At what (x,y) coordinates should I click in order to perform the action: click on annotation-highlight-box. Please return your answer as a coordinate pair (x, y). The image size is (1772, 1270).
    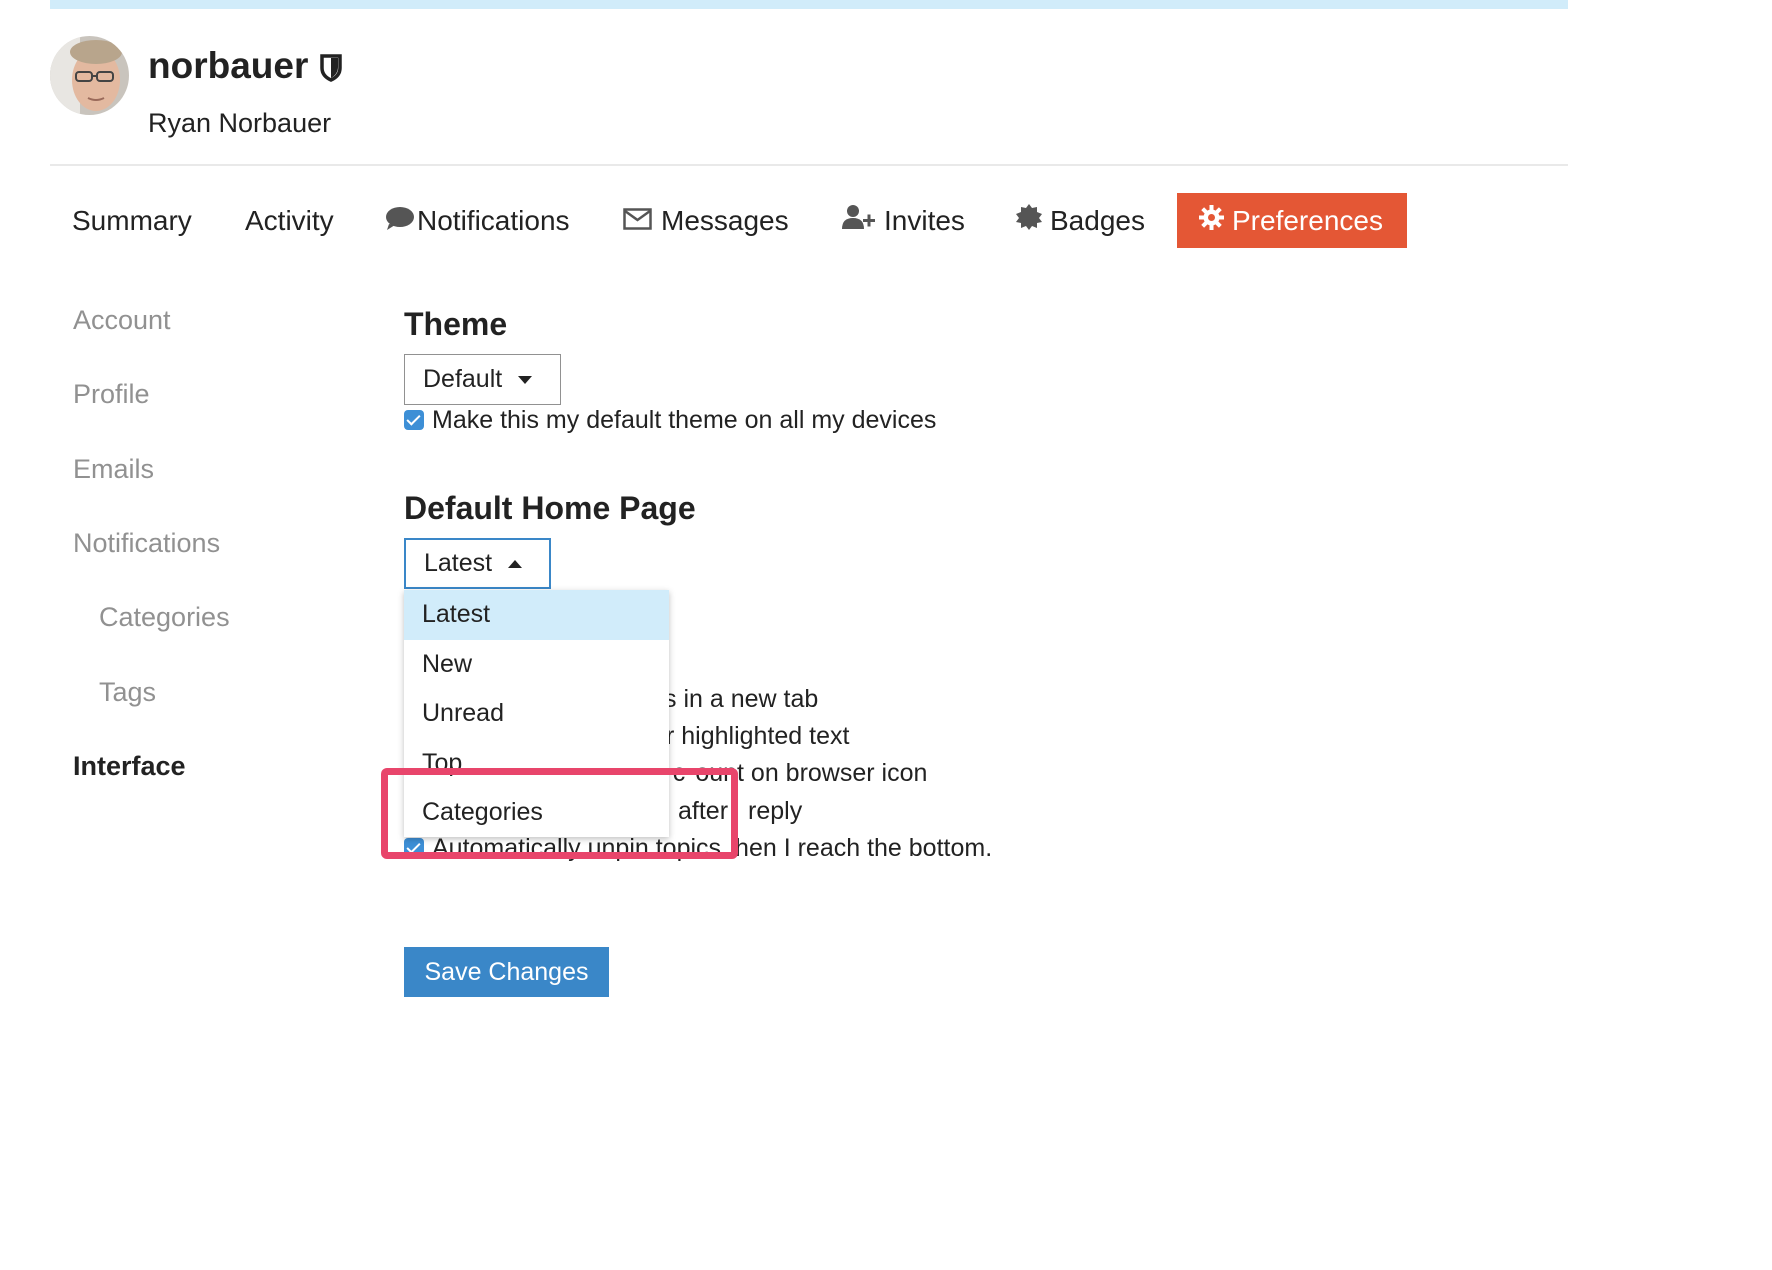
    Looking at the image, I should click on (559, 813).